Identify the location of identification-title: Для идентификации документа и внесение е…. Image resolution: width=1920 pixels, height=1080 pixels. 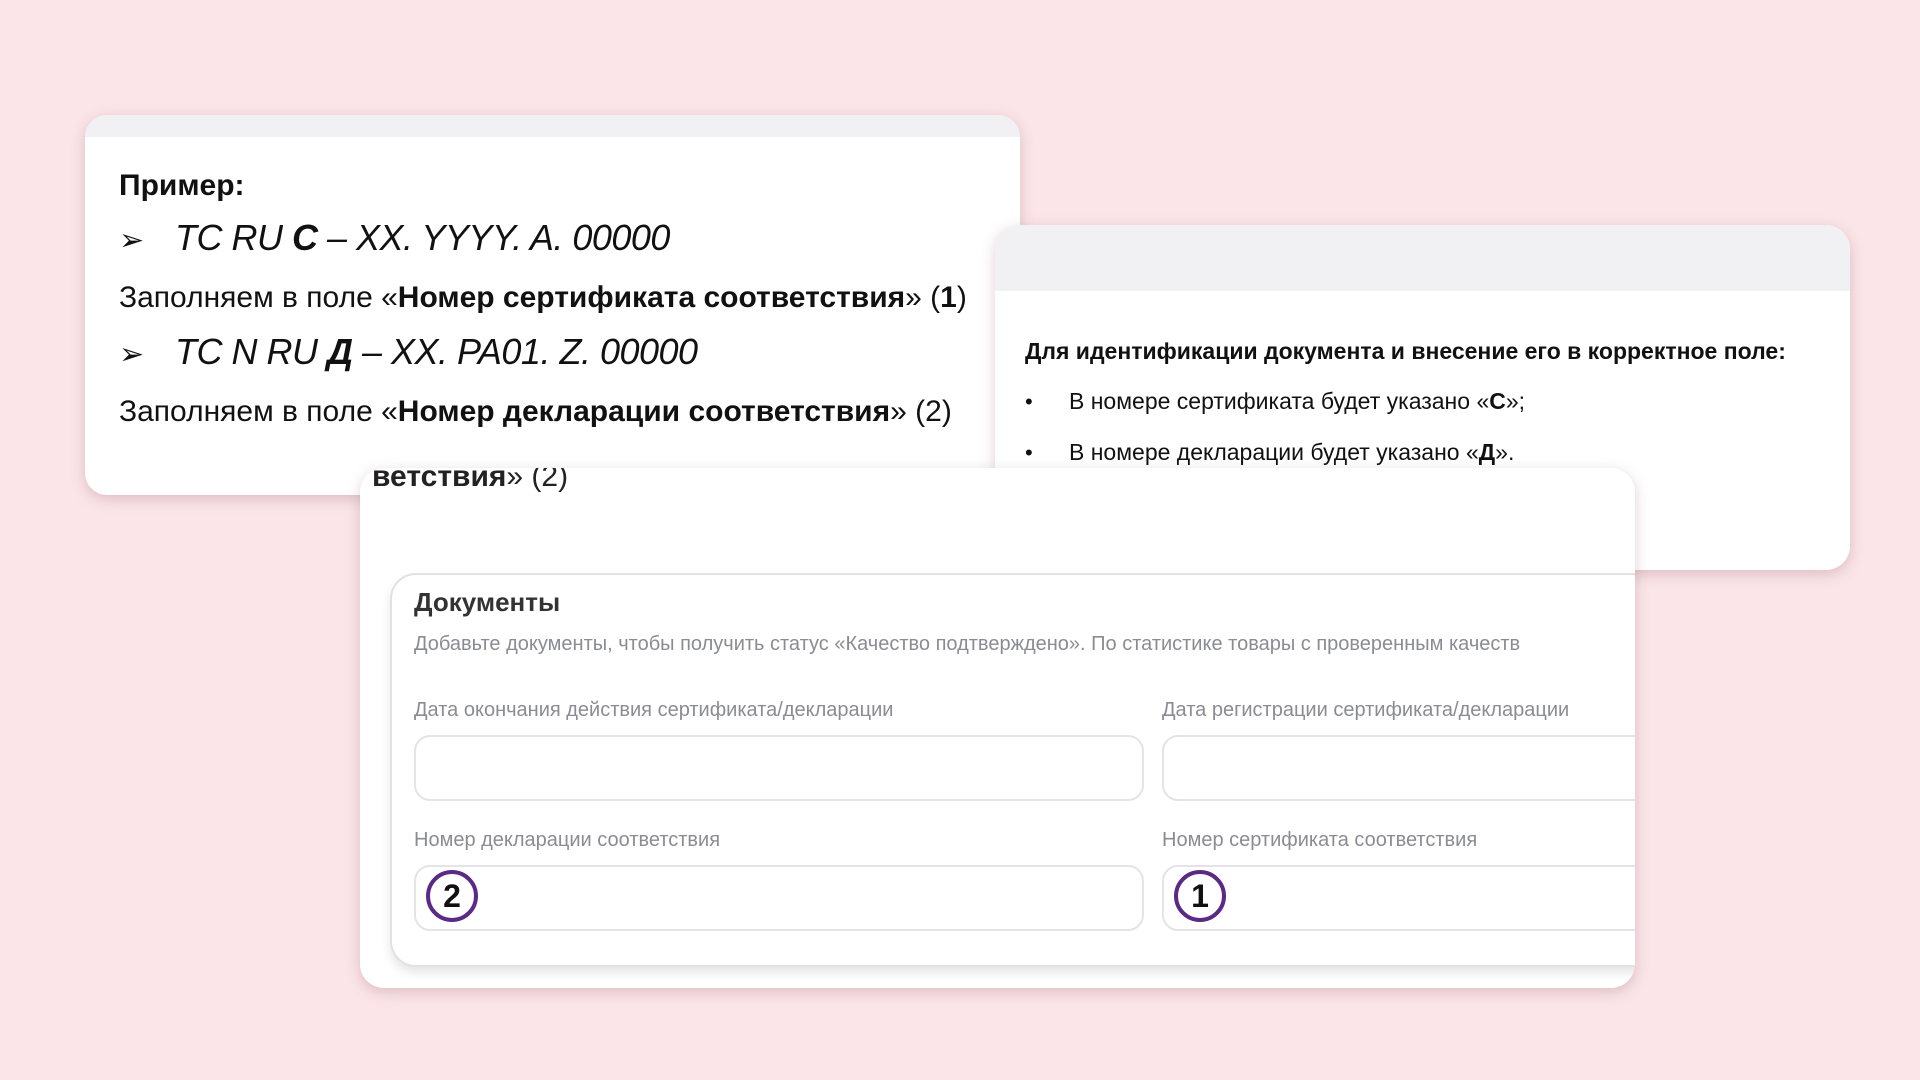
(1405, 351).